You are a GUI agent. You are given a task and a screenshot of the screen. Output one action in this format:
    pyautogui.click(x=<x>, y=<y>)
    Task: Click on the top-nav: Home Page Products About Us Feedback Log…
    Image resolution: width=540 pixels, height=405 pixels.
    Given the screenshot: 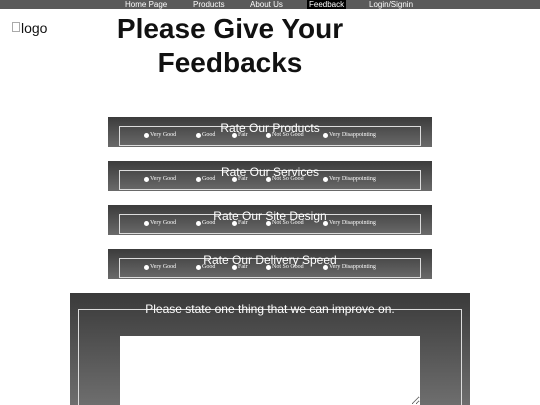 What is the action you would take?
    pyautogui.click(x=270, y=4)
    